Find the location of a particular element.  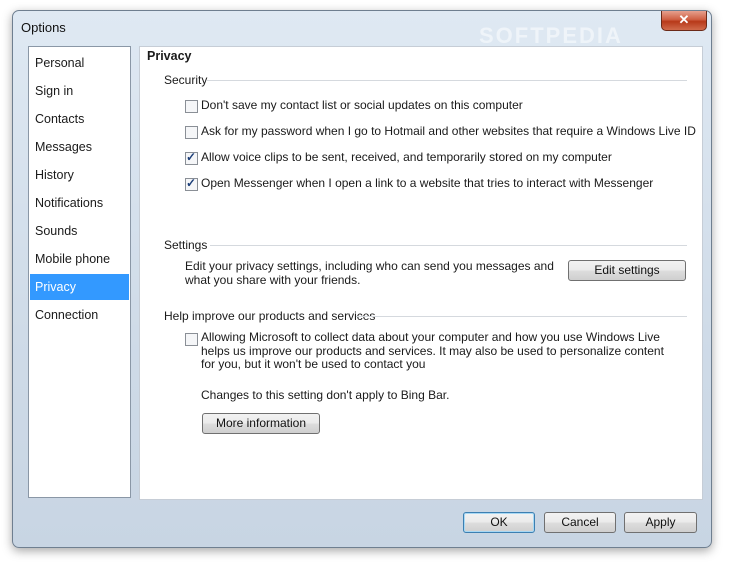

page-title: Privacy is located at coordinates (169, 56).